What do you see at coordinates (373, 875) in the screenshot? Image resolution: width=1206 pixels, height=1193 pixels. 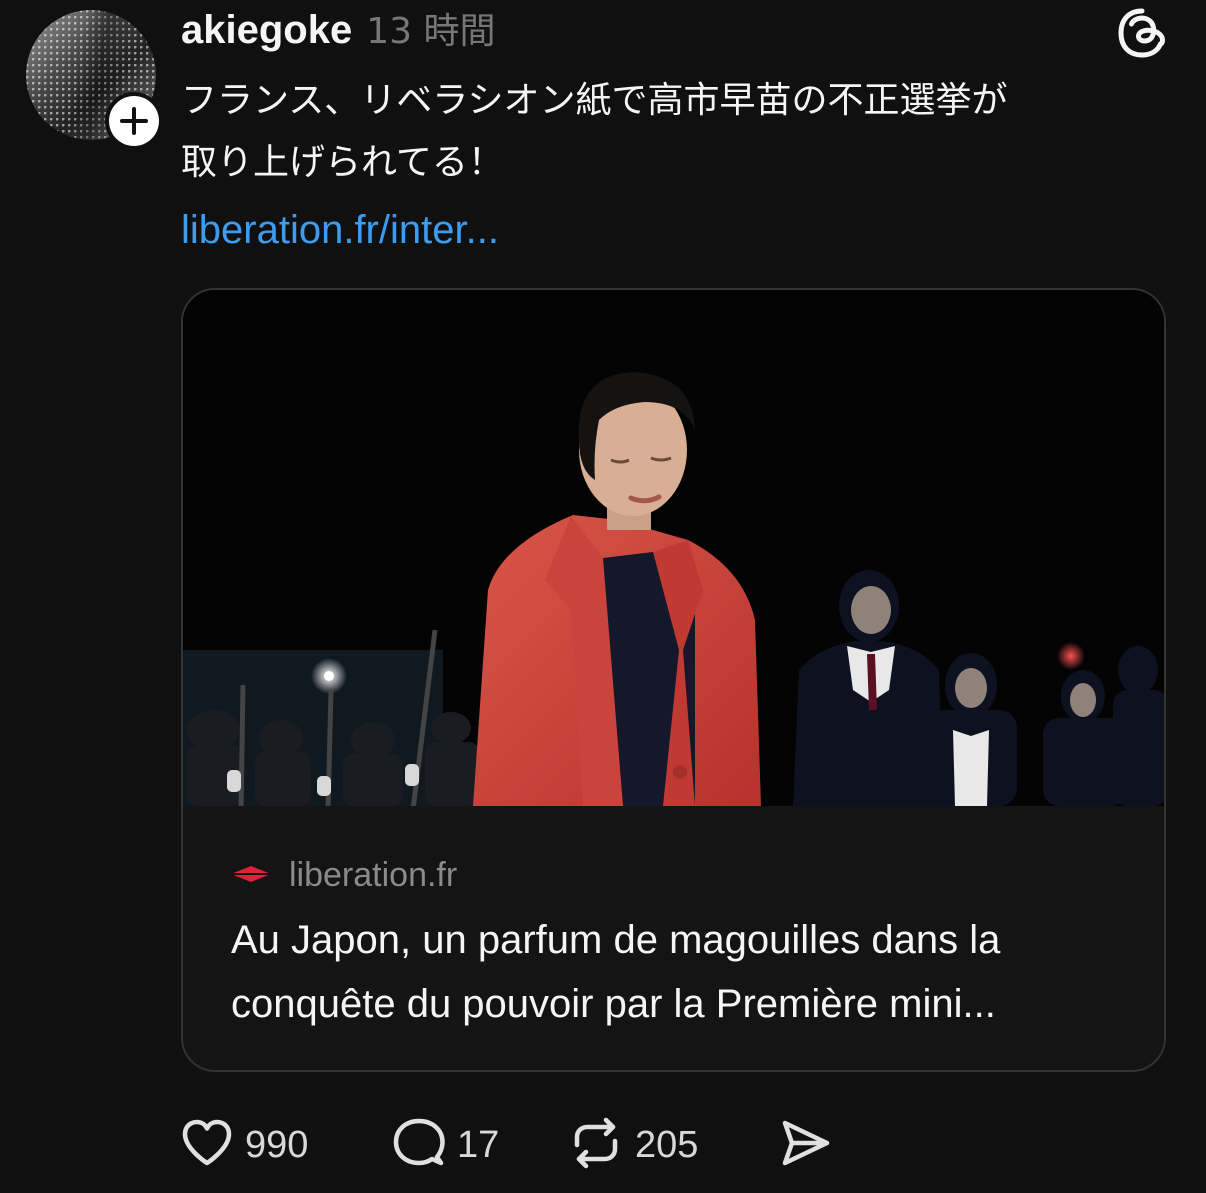 I see `card-site: liberation.fr` at bounding box center [373, 875].